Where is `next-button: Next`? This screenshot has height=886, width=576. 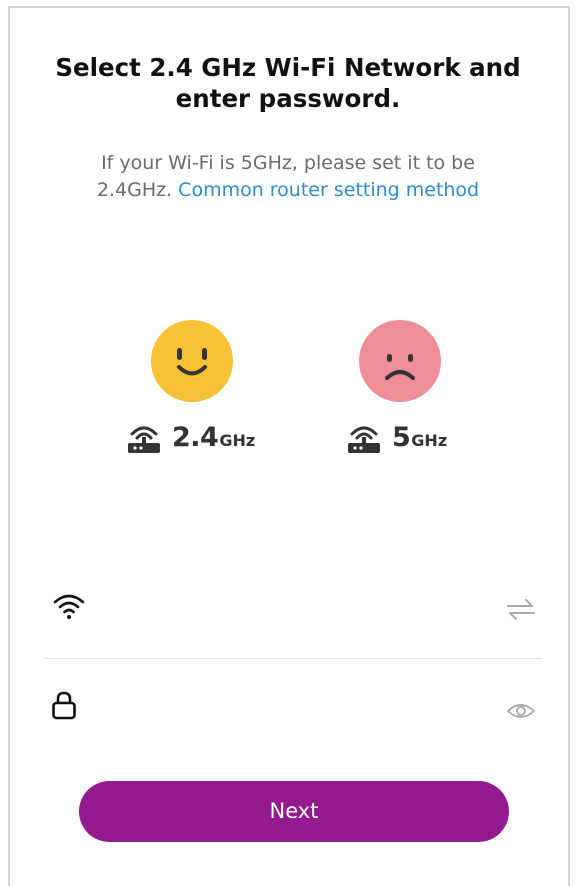 next-button: Next is located at coordinates (294, 811).